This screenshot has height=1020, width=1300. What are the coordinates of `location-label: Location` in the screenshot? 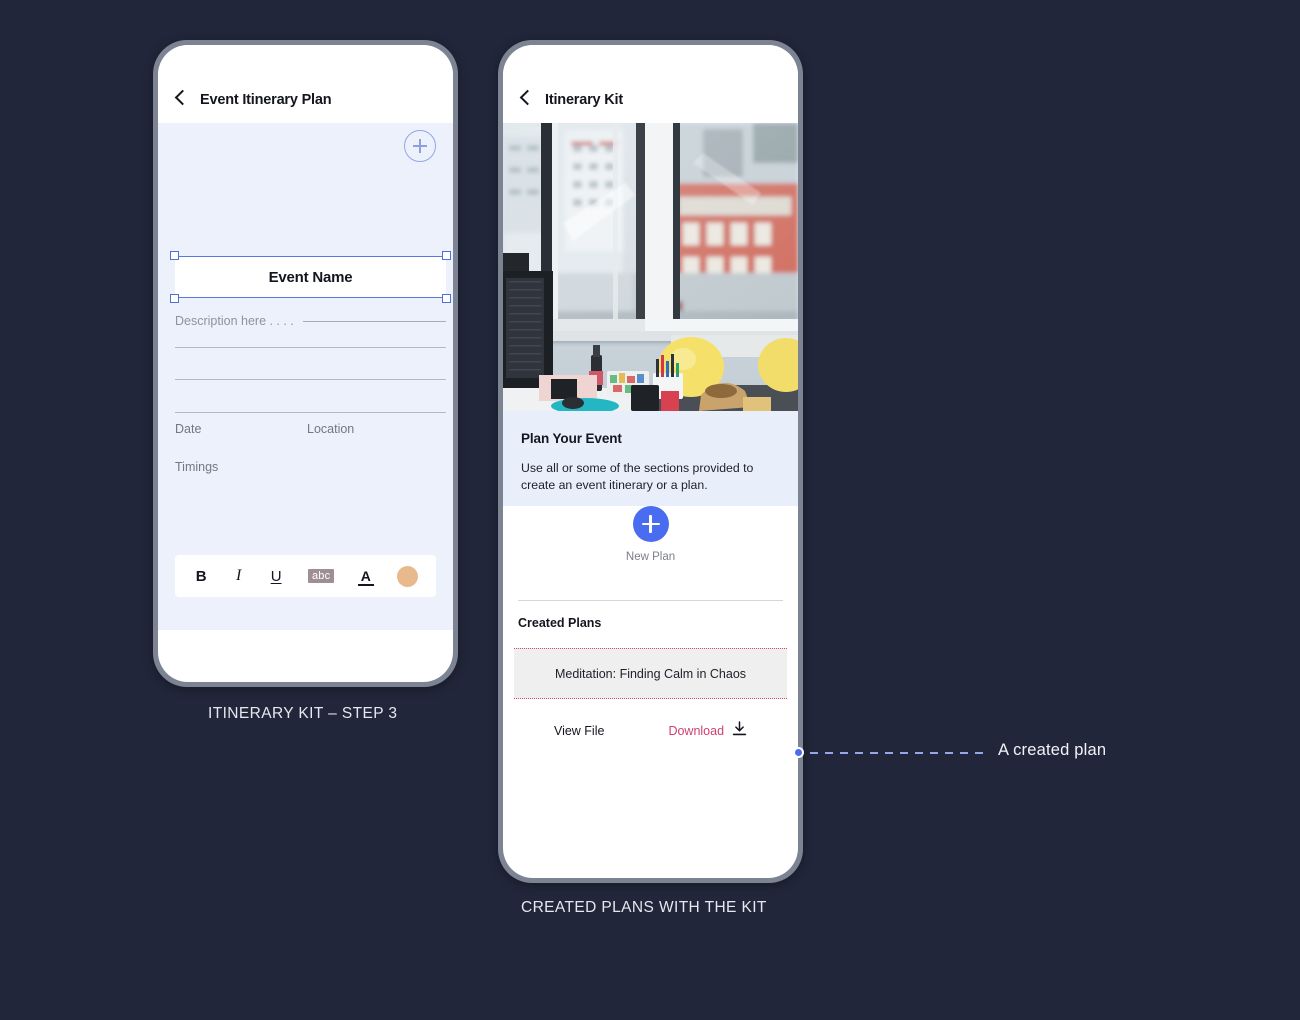 It's located at (330, 429).